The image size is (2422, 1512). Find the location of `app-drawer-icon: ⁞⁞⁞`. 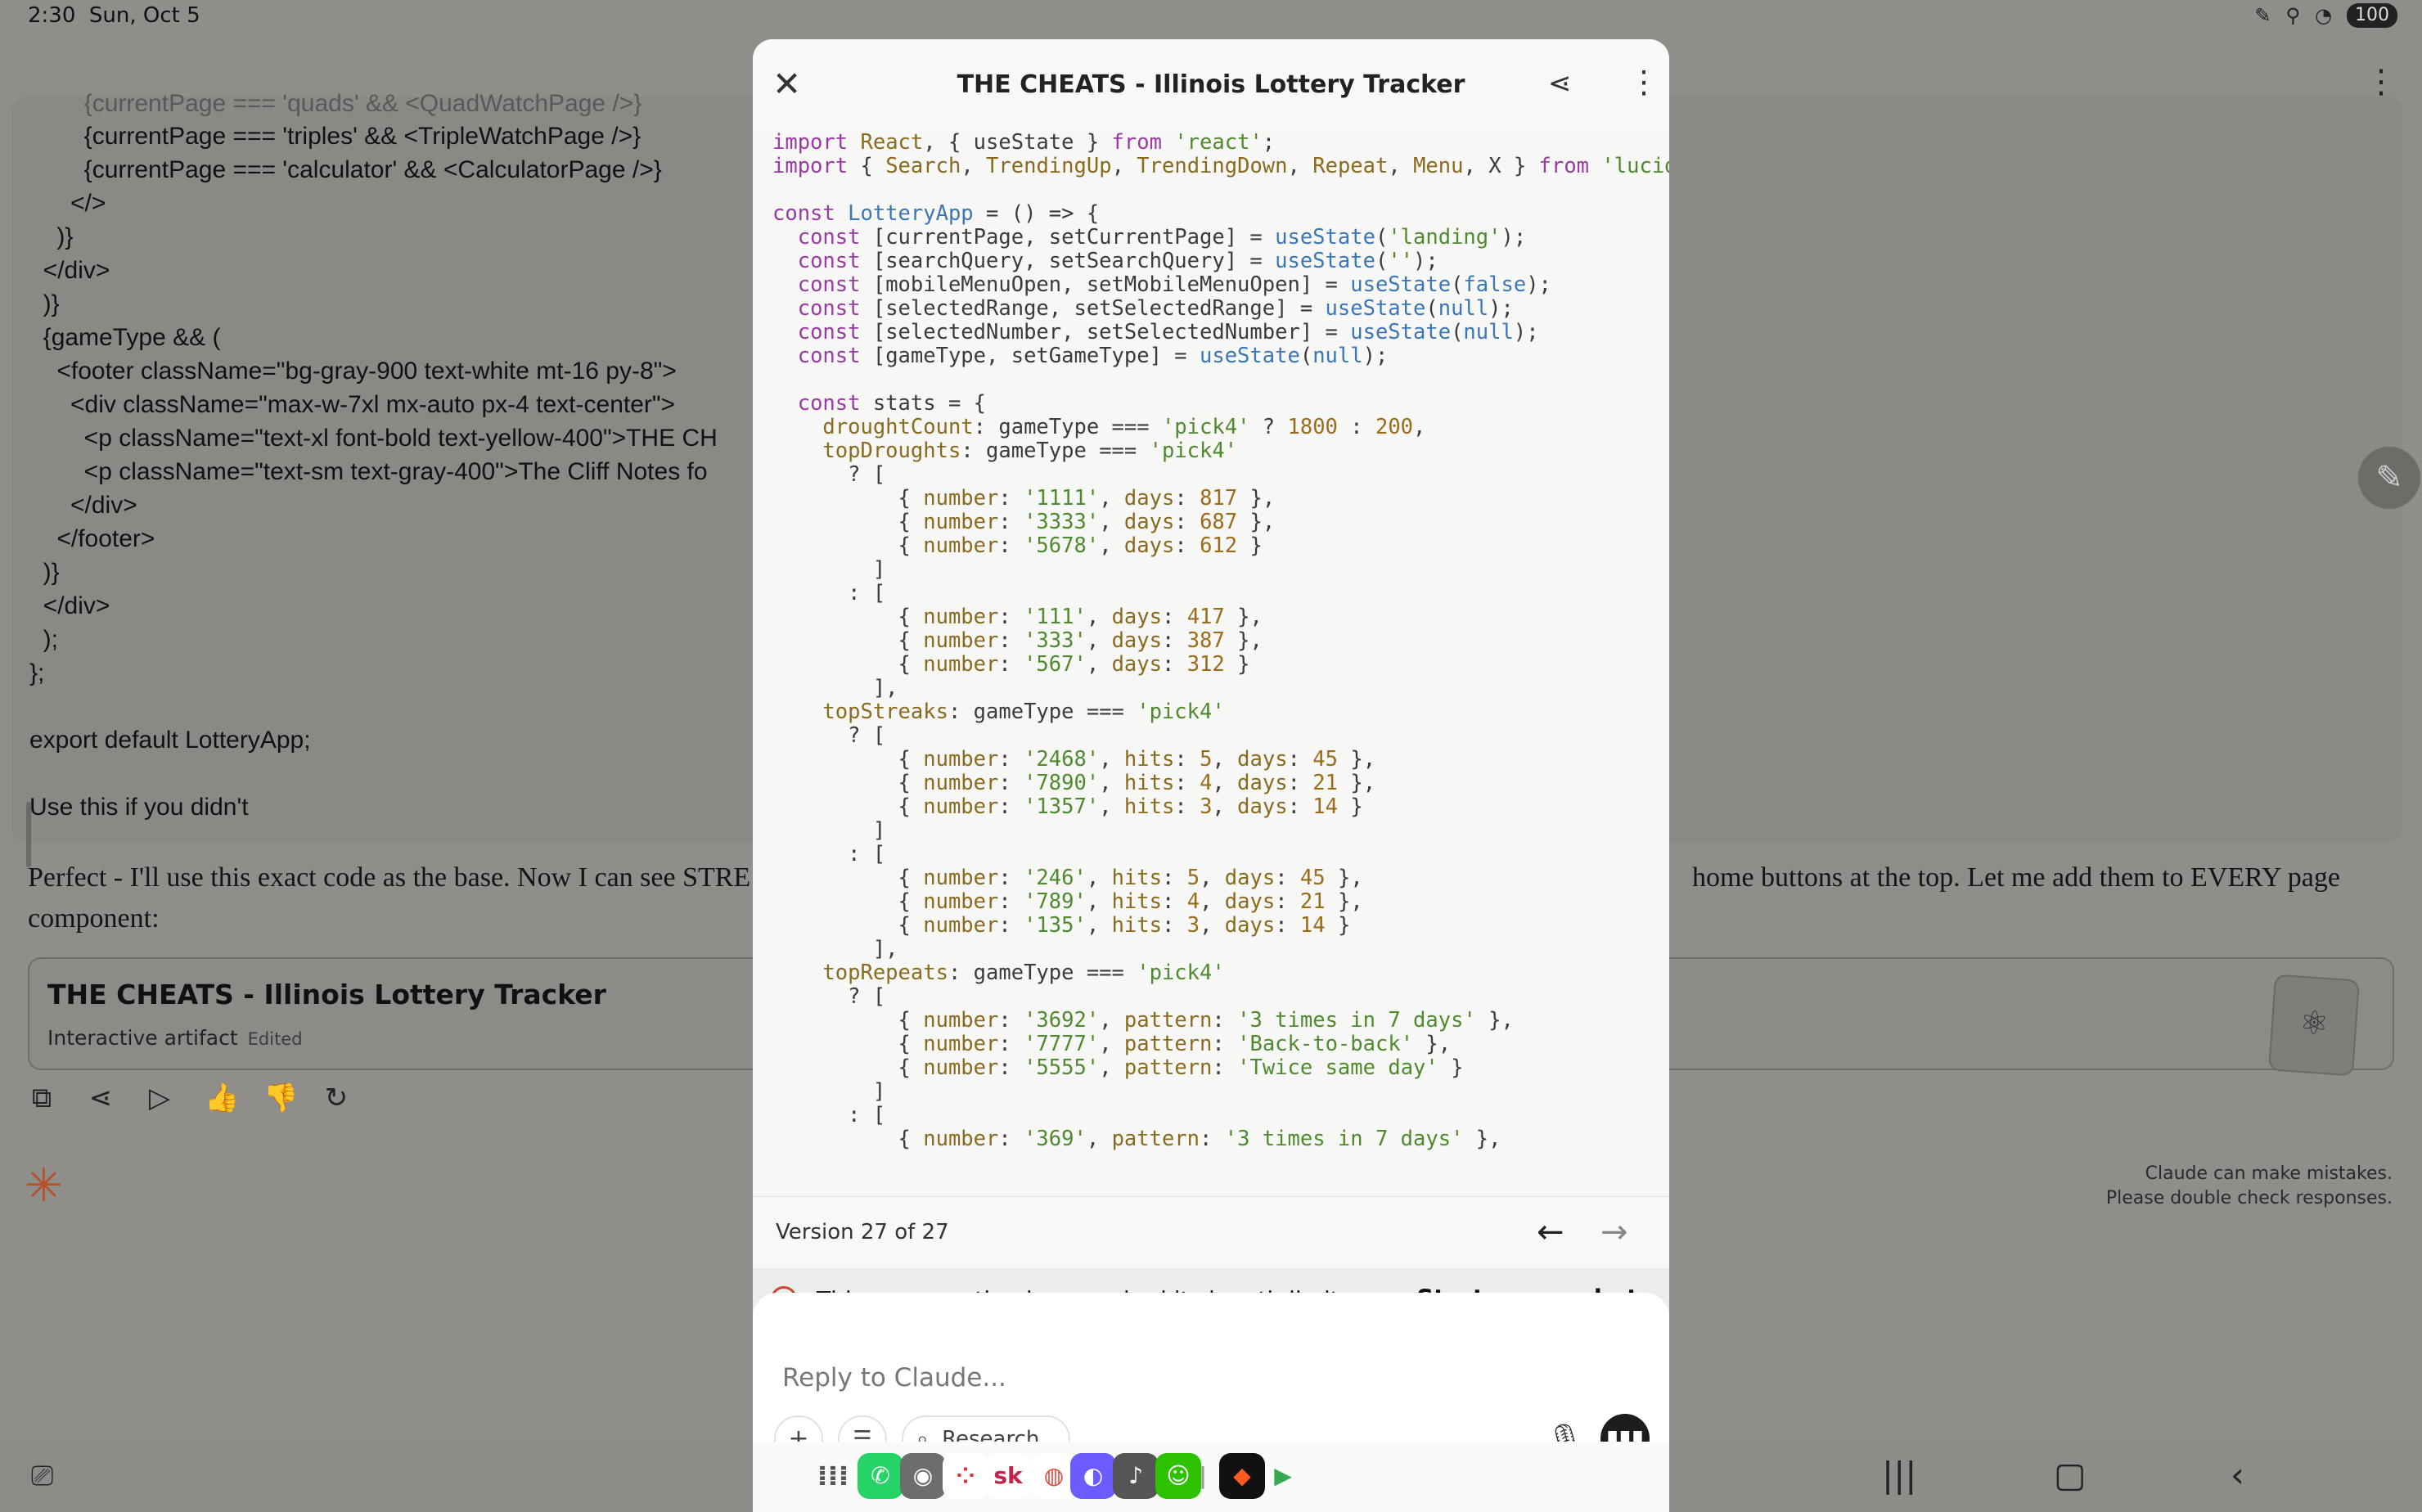

app-drawer-icon: ⁞⁞⁞ is located at coordinates (833, 1476).